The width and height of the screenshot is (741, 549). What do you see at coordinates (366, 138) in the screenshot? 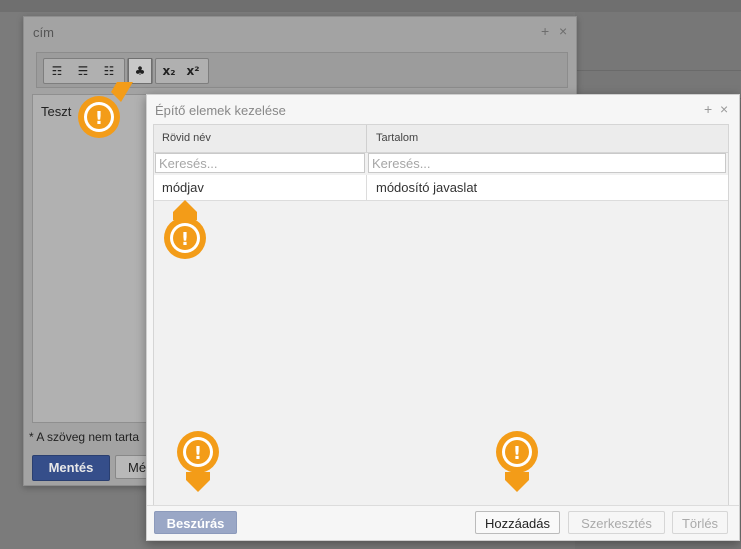
I see `column-divider` at bounding box center [366, 138].